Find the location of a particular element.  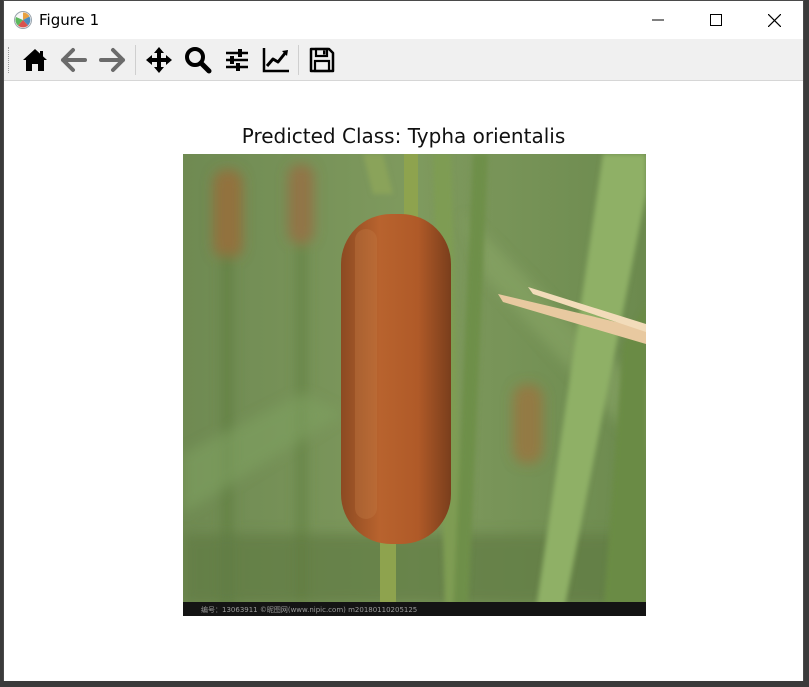

minimize-icon is located at coordinates (658, 20).